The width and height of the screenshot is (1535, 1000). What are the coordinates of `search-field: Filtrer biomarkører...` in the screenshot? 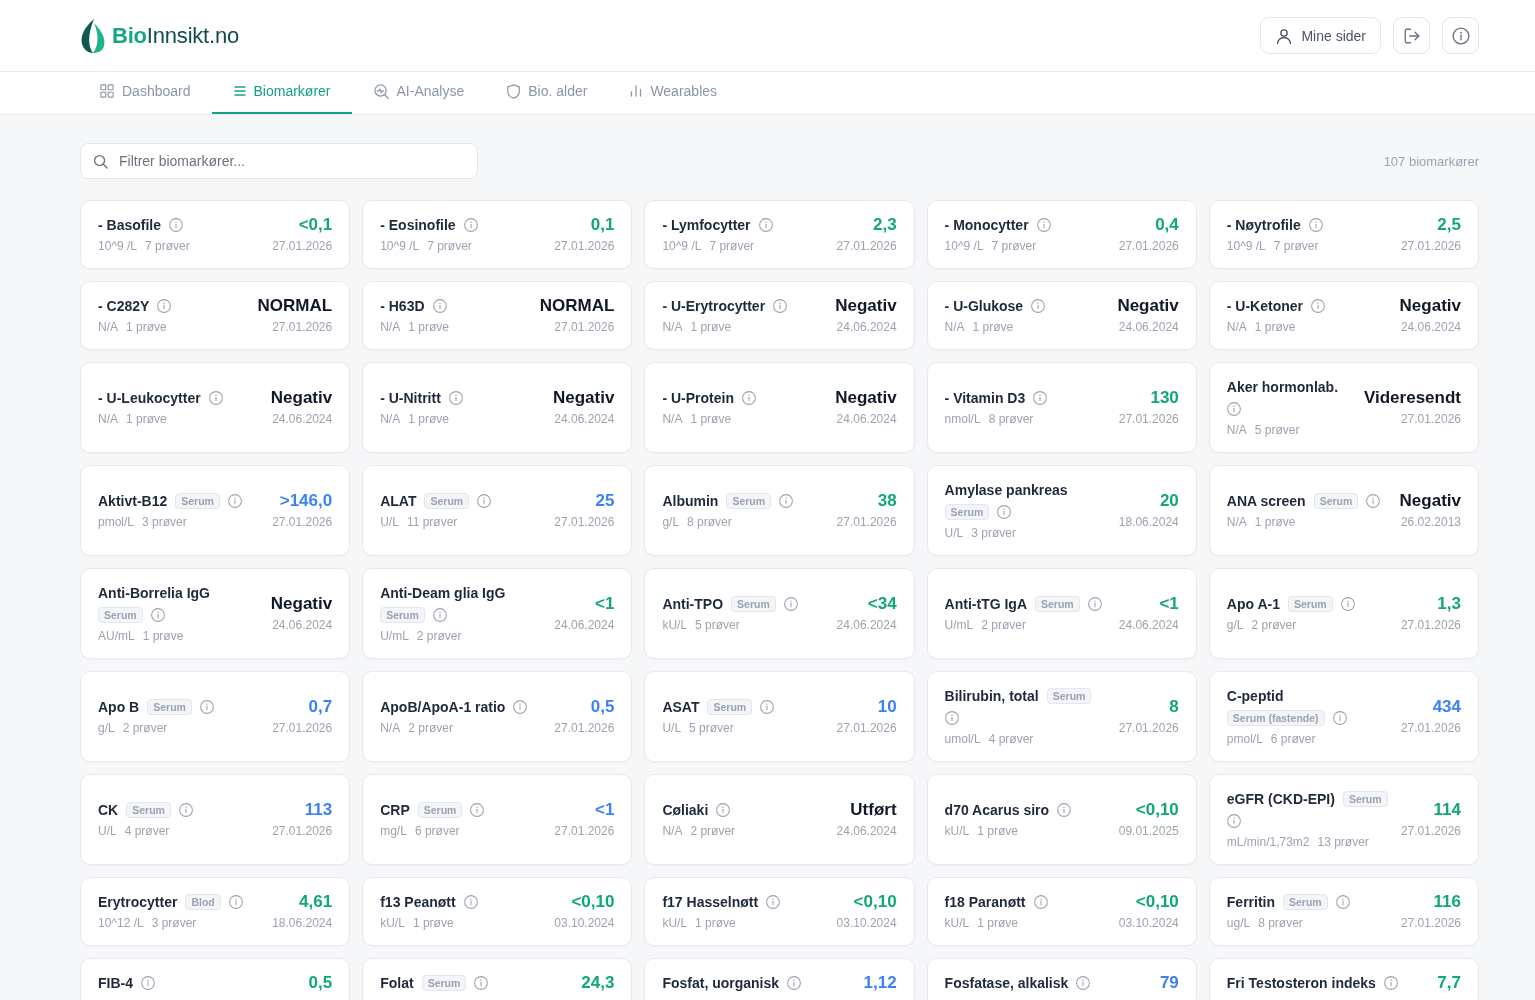 It's located at (279, 161).